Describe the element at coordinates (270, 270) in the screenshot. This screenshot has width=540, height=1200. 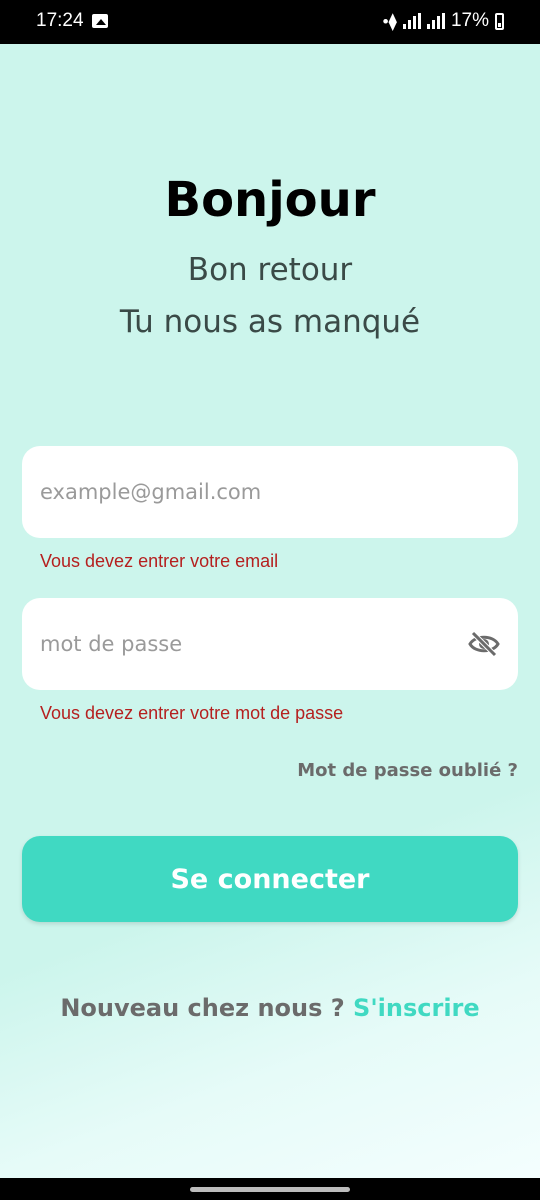
I see `subtitle-line1: Bon retour` at that location.